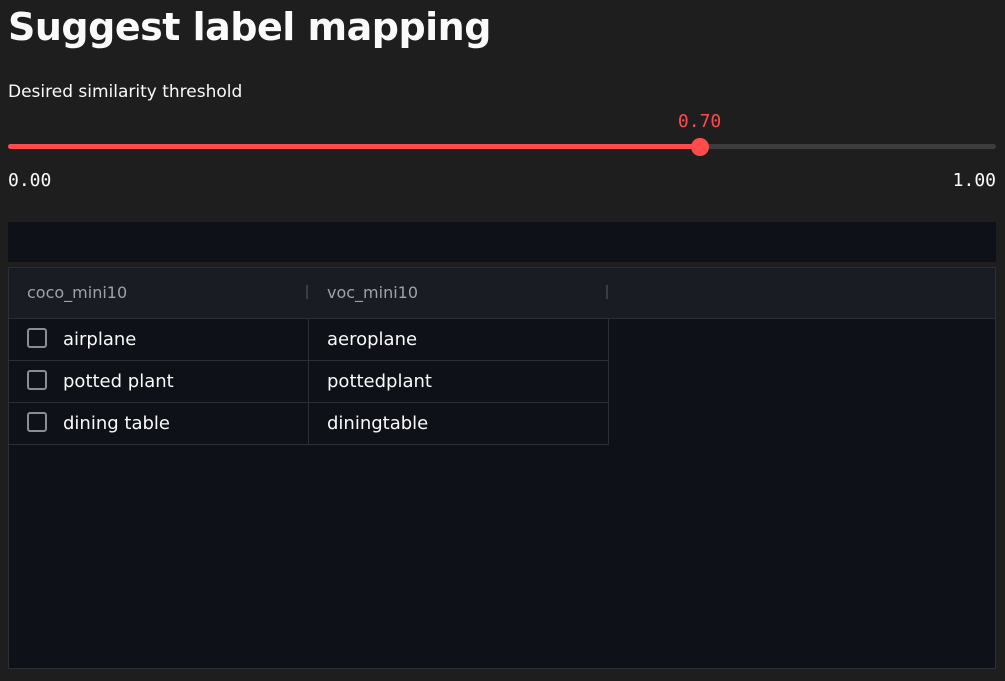 Image resolution: width=1005 pixels, height=681 pixels. Describe the element at coordinates (459, 381) in the screenshot. I see `voc-cell: pottedplant` at that location.